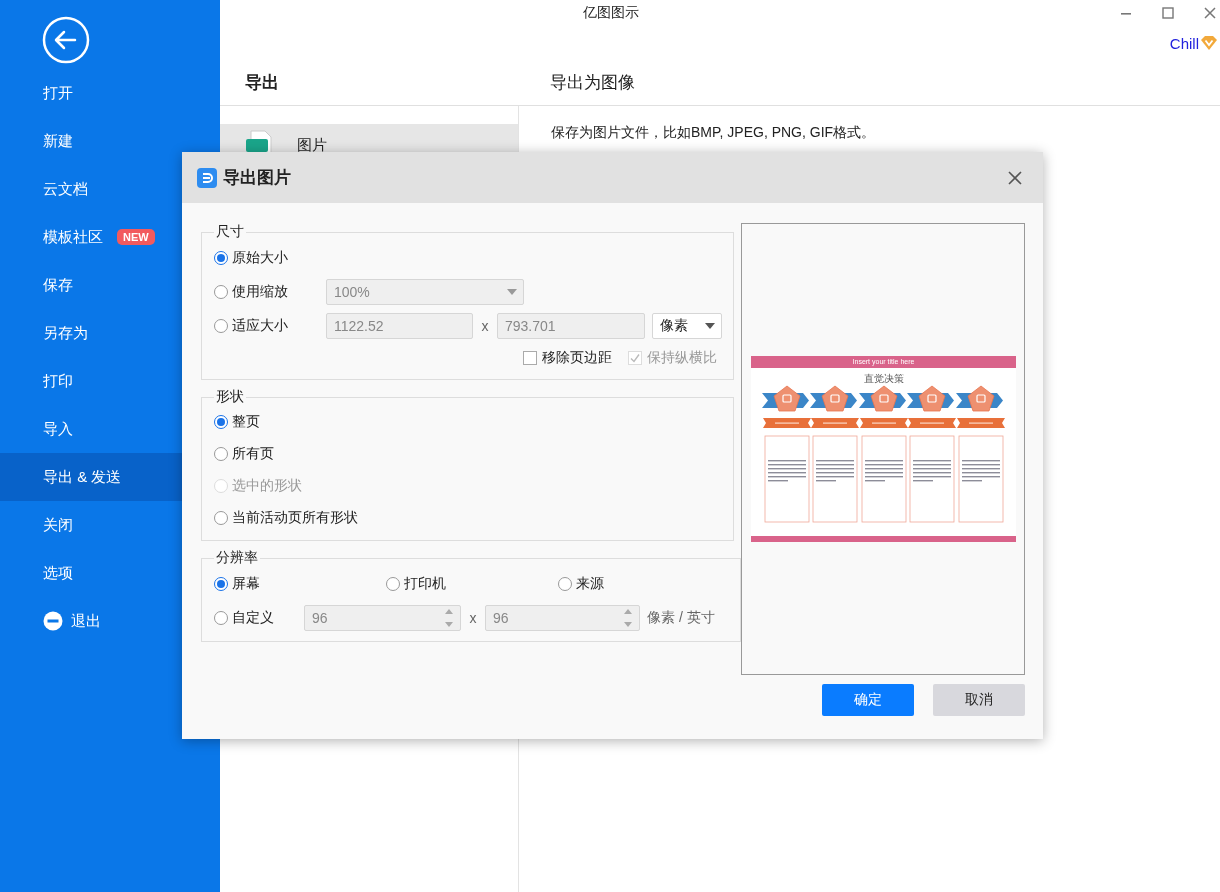  What do you see at coordinates (82, 477) in the screenshot?
I see `sidebar-label: 导出 & 发送` at bounding box center [82, 477].